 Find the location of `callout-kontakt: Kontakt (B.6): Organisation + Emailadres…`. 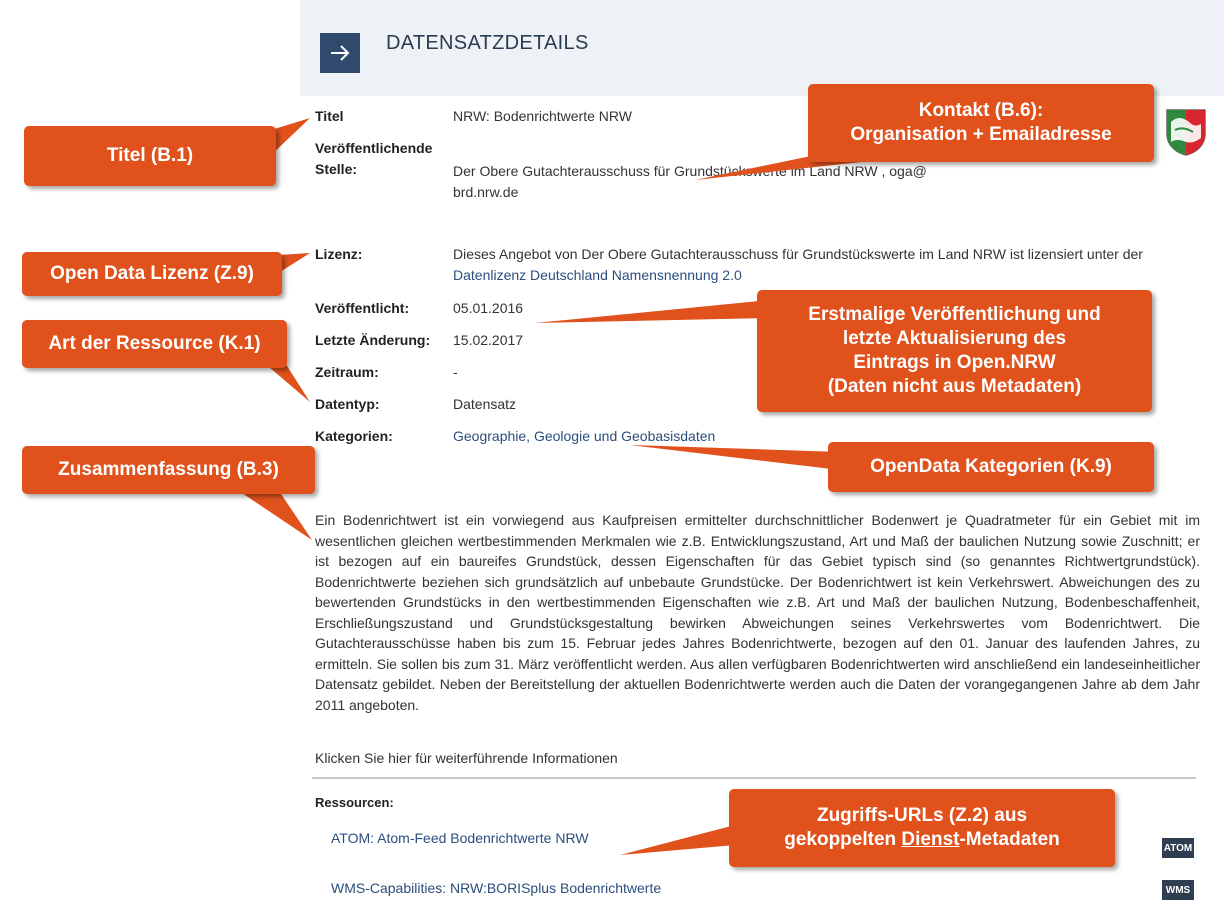

callout-kontakt: Kontakt (B.6): Organisation + Emailadres… is located at coordinates (981, 123).